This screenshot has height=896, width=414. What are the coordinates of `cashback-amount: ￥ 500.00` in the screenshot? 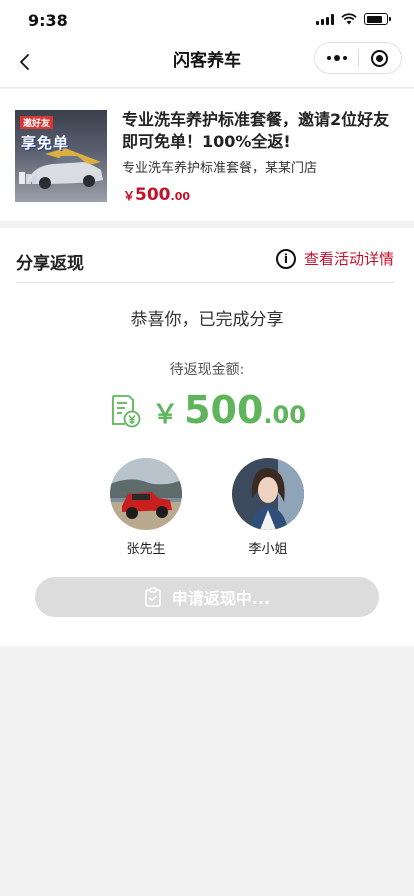 It's located at (229, 410).